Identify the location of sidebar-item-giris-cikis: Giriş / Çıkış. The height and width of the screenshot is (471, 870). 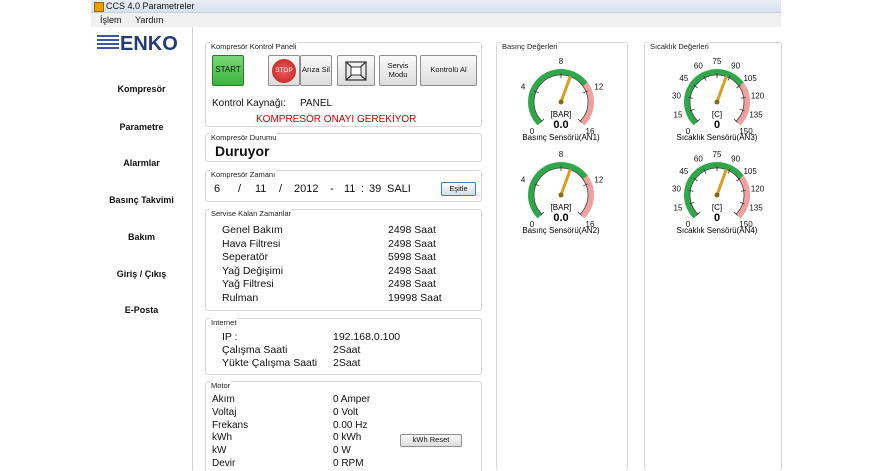
(141, 274).